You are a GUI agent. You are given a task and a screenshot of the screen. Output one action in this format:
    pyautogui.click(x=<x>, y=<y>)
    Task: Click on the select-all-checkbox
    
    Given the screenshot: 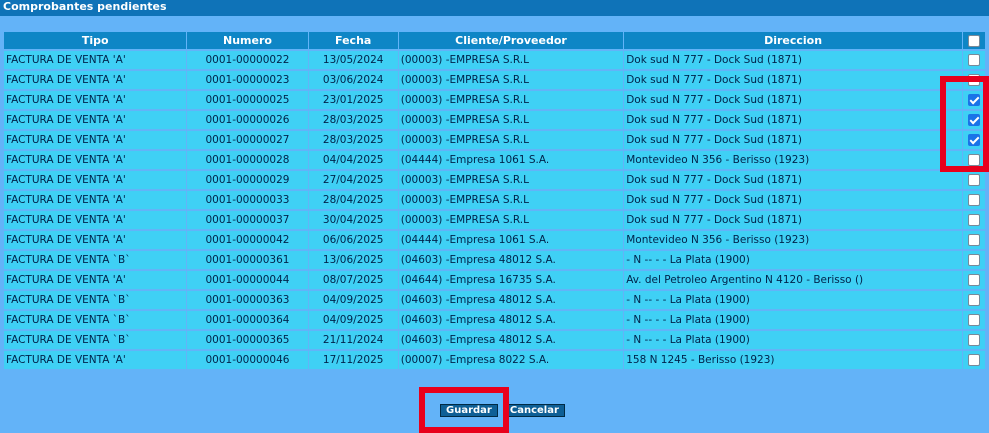 What is the action you would take?
    pyautogui.click(x=973, y=41)
    